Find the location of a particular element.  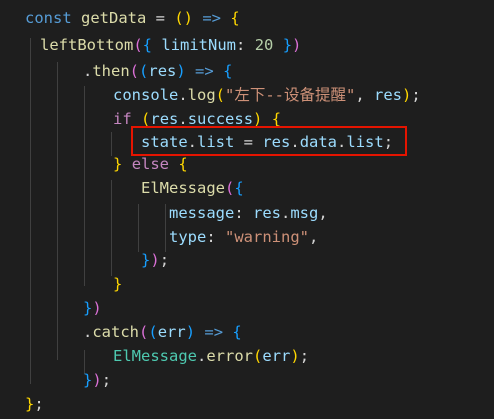

code-line: leftBottom({ limitNum: 20 }) is located at coordinates (170, 45).